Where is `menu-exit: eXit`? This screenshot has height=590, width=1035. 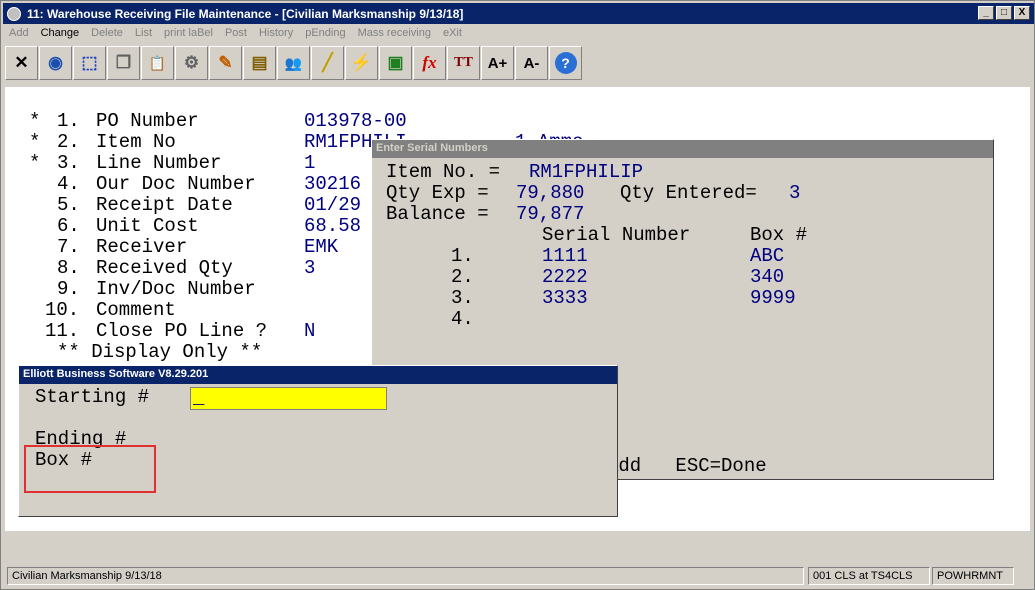 menu-exit: eXit is located at coordinates (452, 34).